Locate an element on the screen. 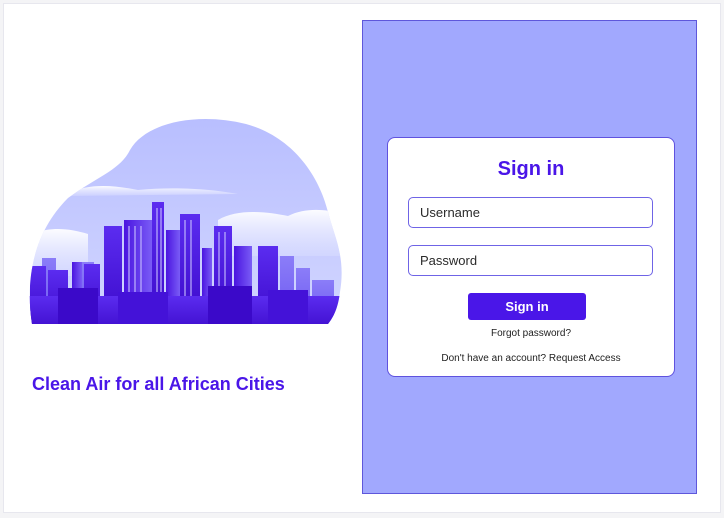  no-account-text: Don't have an account? is located at coordinates (494, 358).